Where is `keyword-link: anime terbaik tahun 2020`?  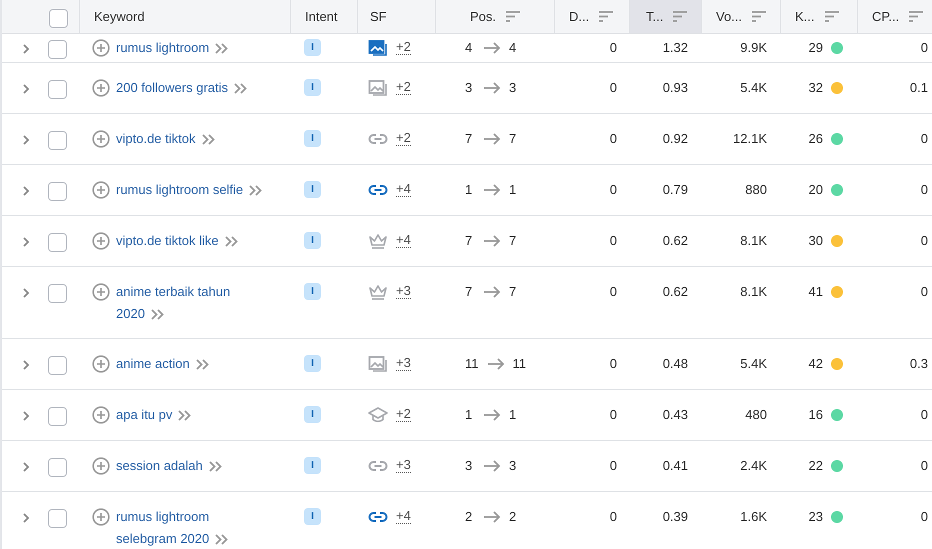
keyword-link: anime terbaik tahun 2020 is located at coordinates (191, 303).